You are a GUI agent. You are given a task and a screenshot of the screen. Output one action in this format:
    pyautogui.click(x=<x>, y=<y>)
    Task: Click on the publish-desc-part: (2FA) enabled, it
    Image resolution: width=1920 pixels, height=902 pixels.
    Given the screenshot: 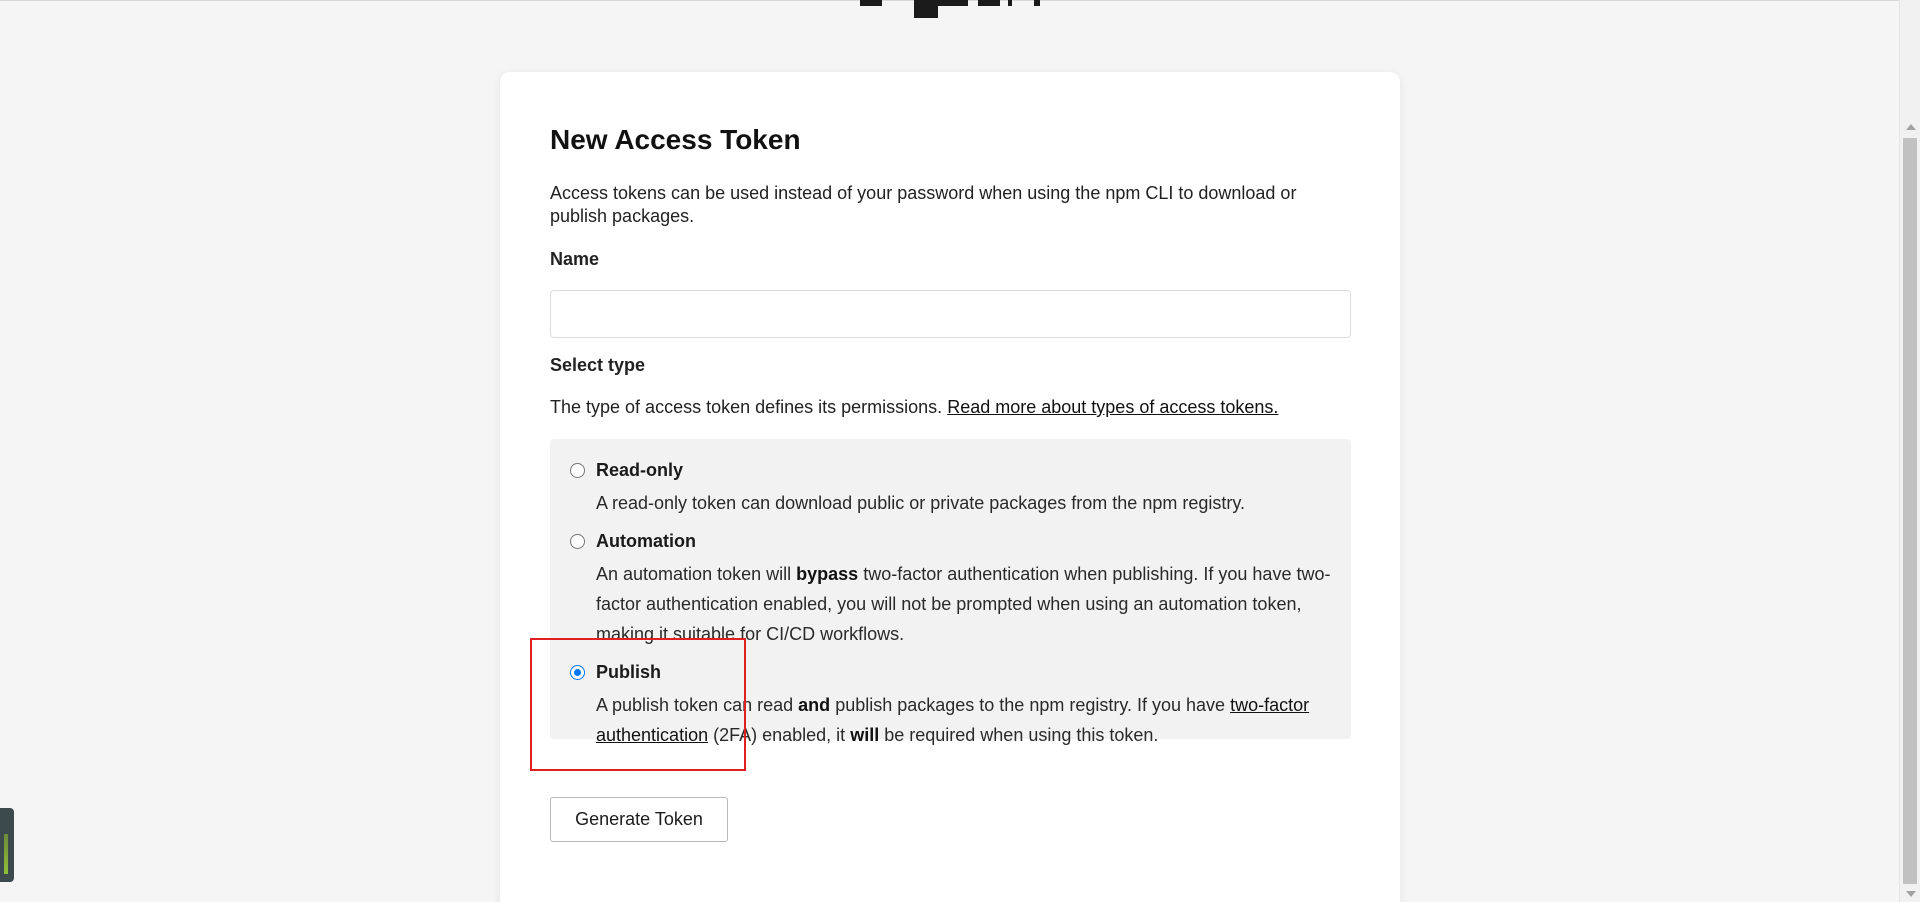 What is the action you would take?
    pyautogui.click(x=779, y=735)
    